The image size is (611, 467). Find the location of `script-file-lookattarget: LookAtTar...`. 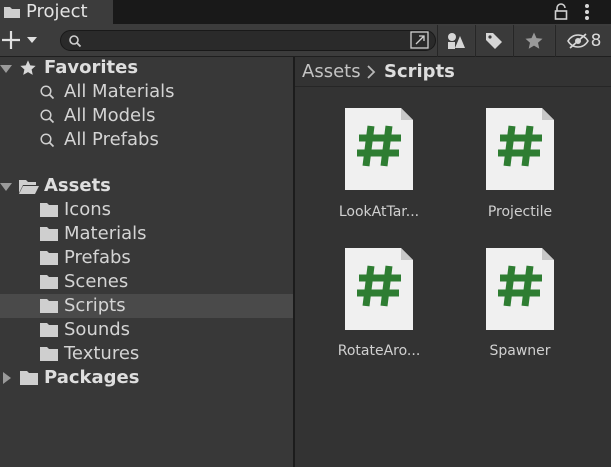

script-file-lookattarget: LookAtTar... is located at coordinates (379, 165).